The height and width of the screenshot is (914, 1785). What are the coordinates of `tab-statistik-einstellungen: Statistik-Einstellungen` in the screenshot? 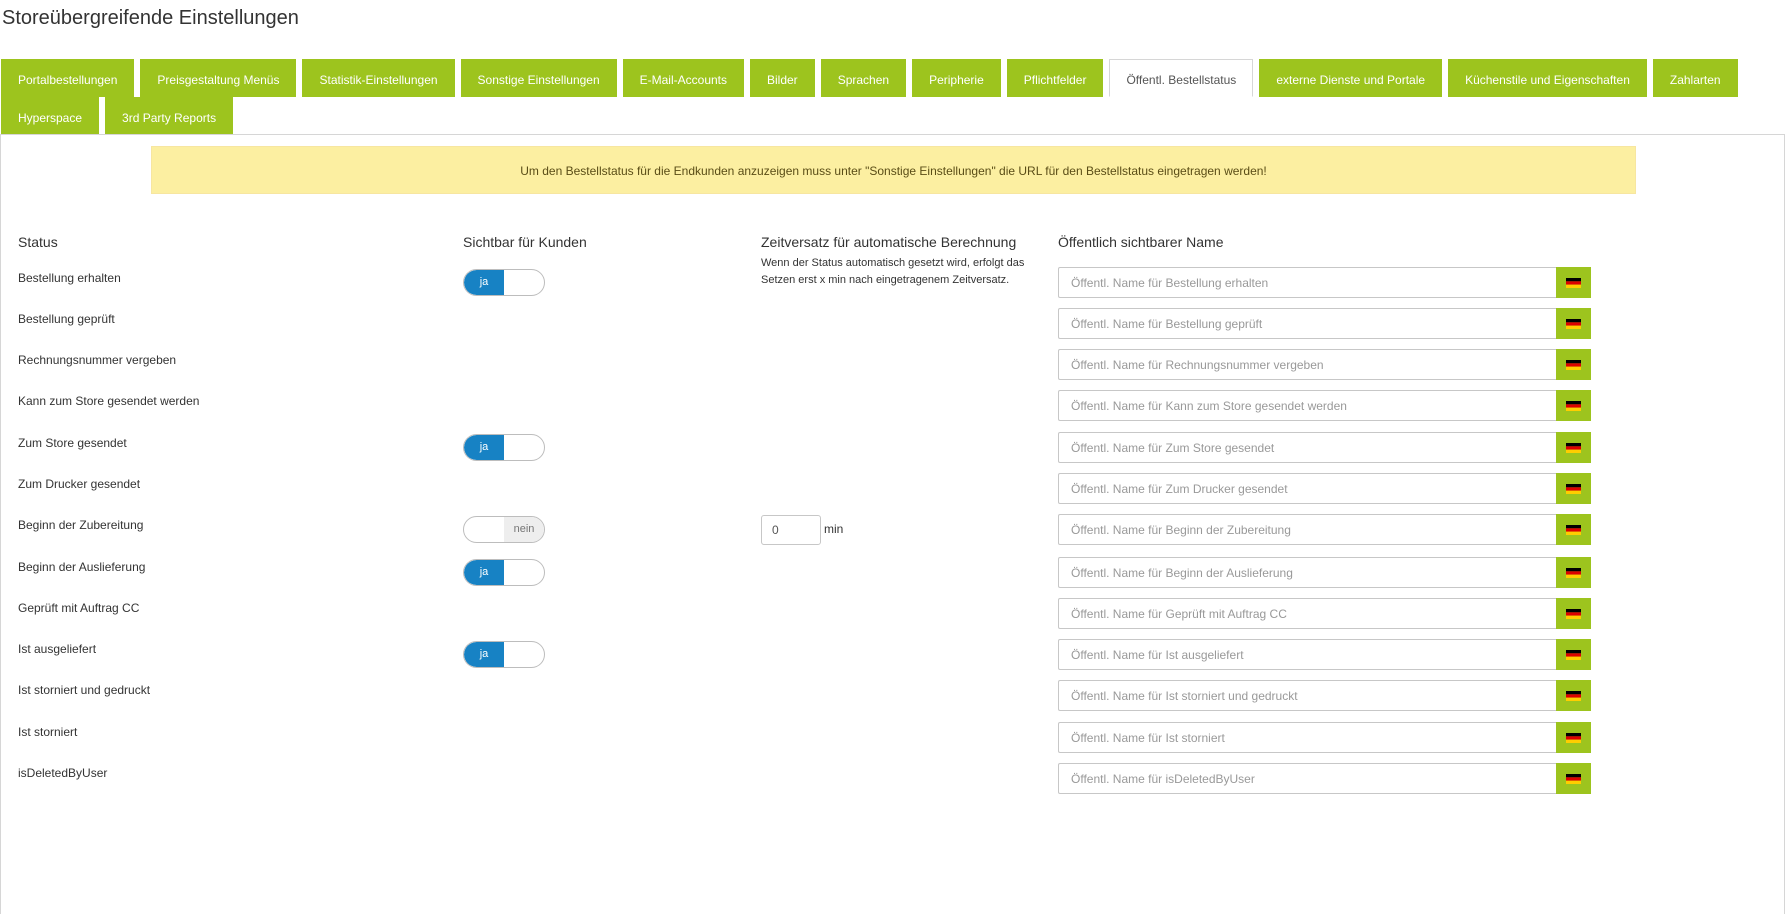 It's located at (378, 78).